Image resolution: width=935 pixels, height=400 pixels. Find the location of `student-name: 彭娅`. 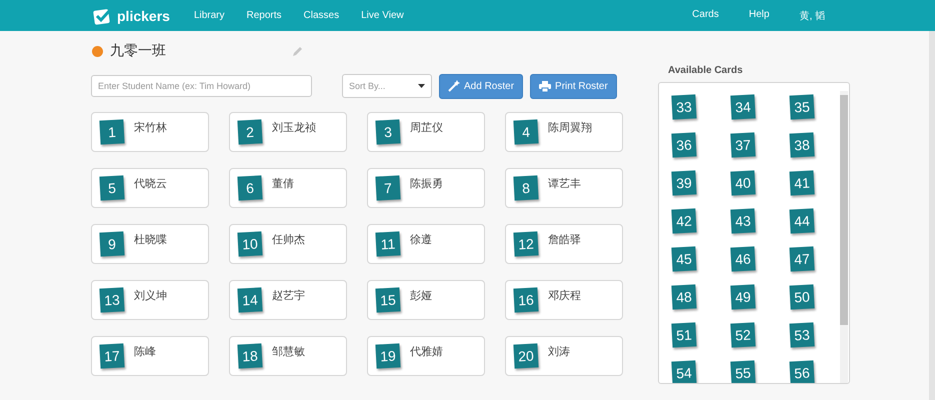

student-name: 彭娅 is located at coordinates (421, 295).